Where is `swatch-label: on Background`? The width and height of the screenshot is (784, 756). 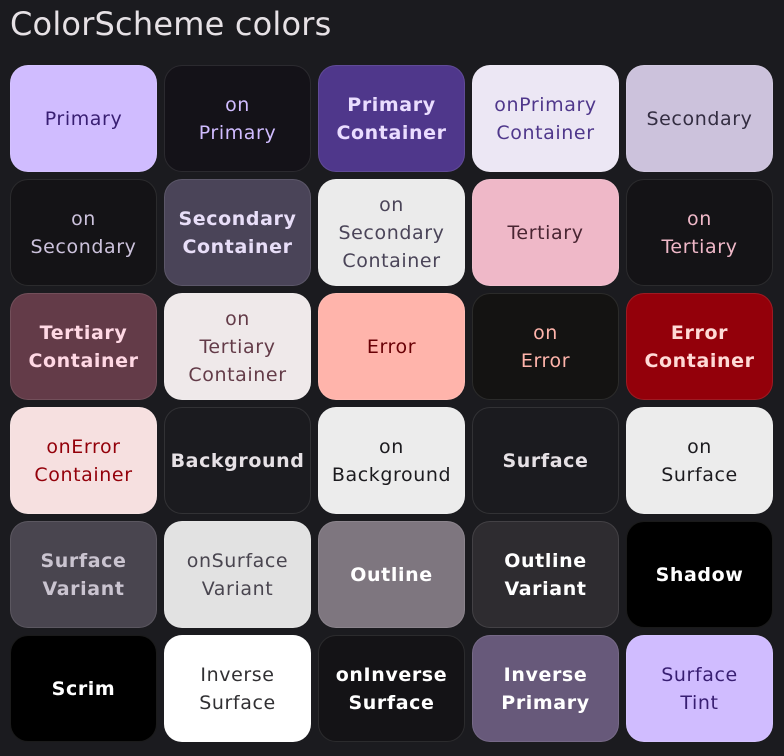 swatch-label: on Background is located at coordinates (391, 460).